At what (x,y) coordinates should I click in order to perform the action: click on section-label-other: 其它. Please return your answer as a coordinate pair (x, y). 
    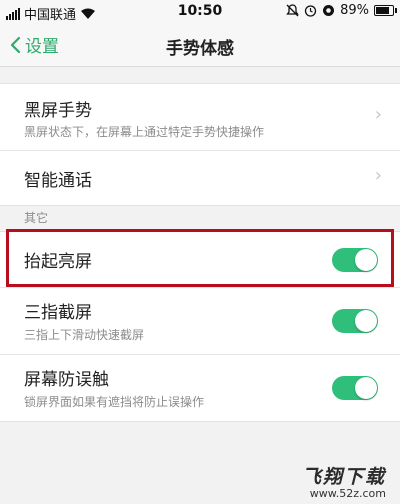
    Looking at the image, I should click on (36, 218).